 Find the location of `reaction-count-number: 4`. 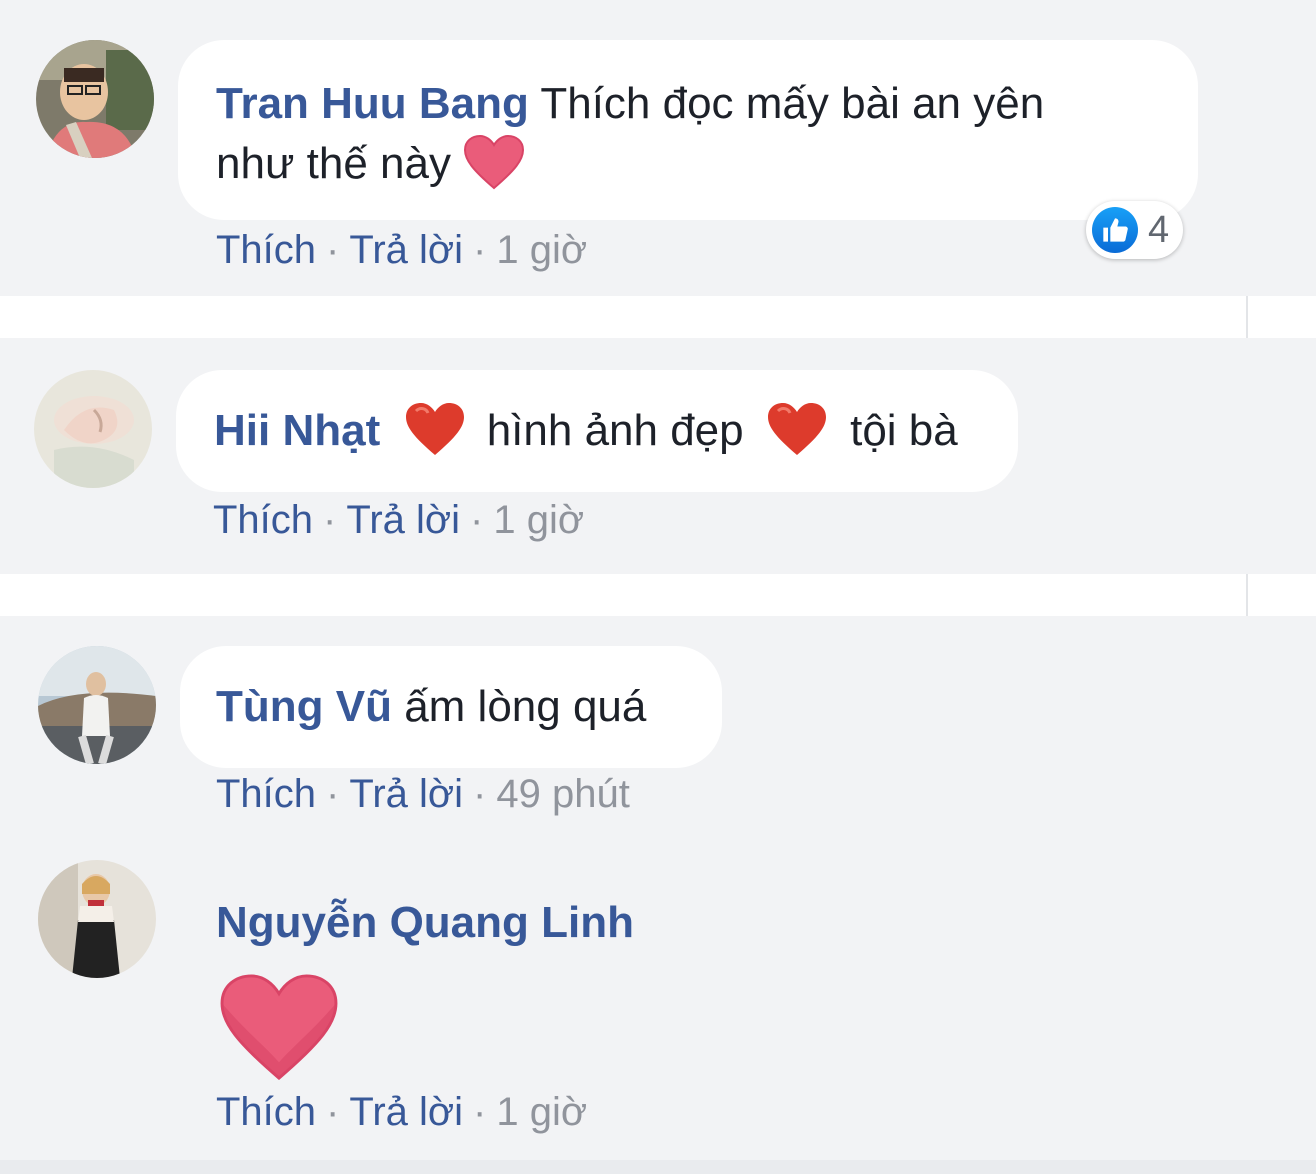

reaction-count-number: 4 is located at coordinates (1159, 229).